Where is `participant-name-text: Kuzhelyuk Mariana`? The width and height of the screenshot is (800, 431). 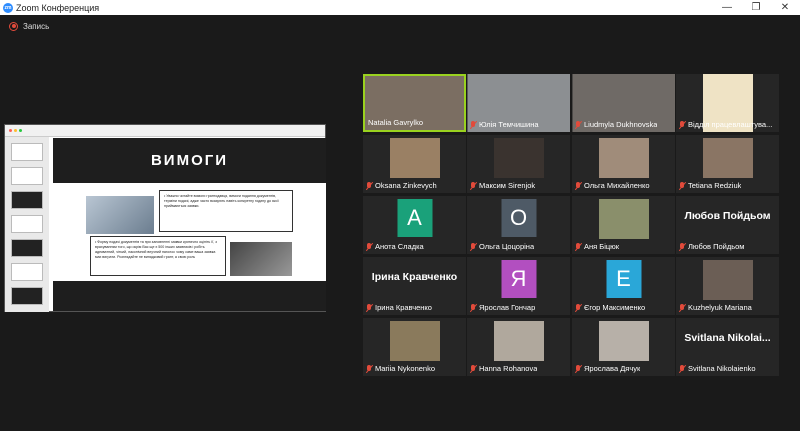 participant-name-text: Kuzhelyuk Mariana is located at coordinates (720, 307).